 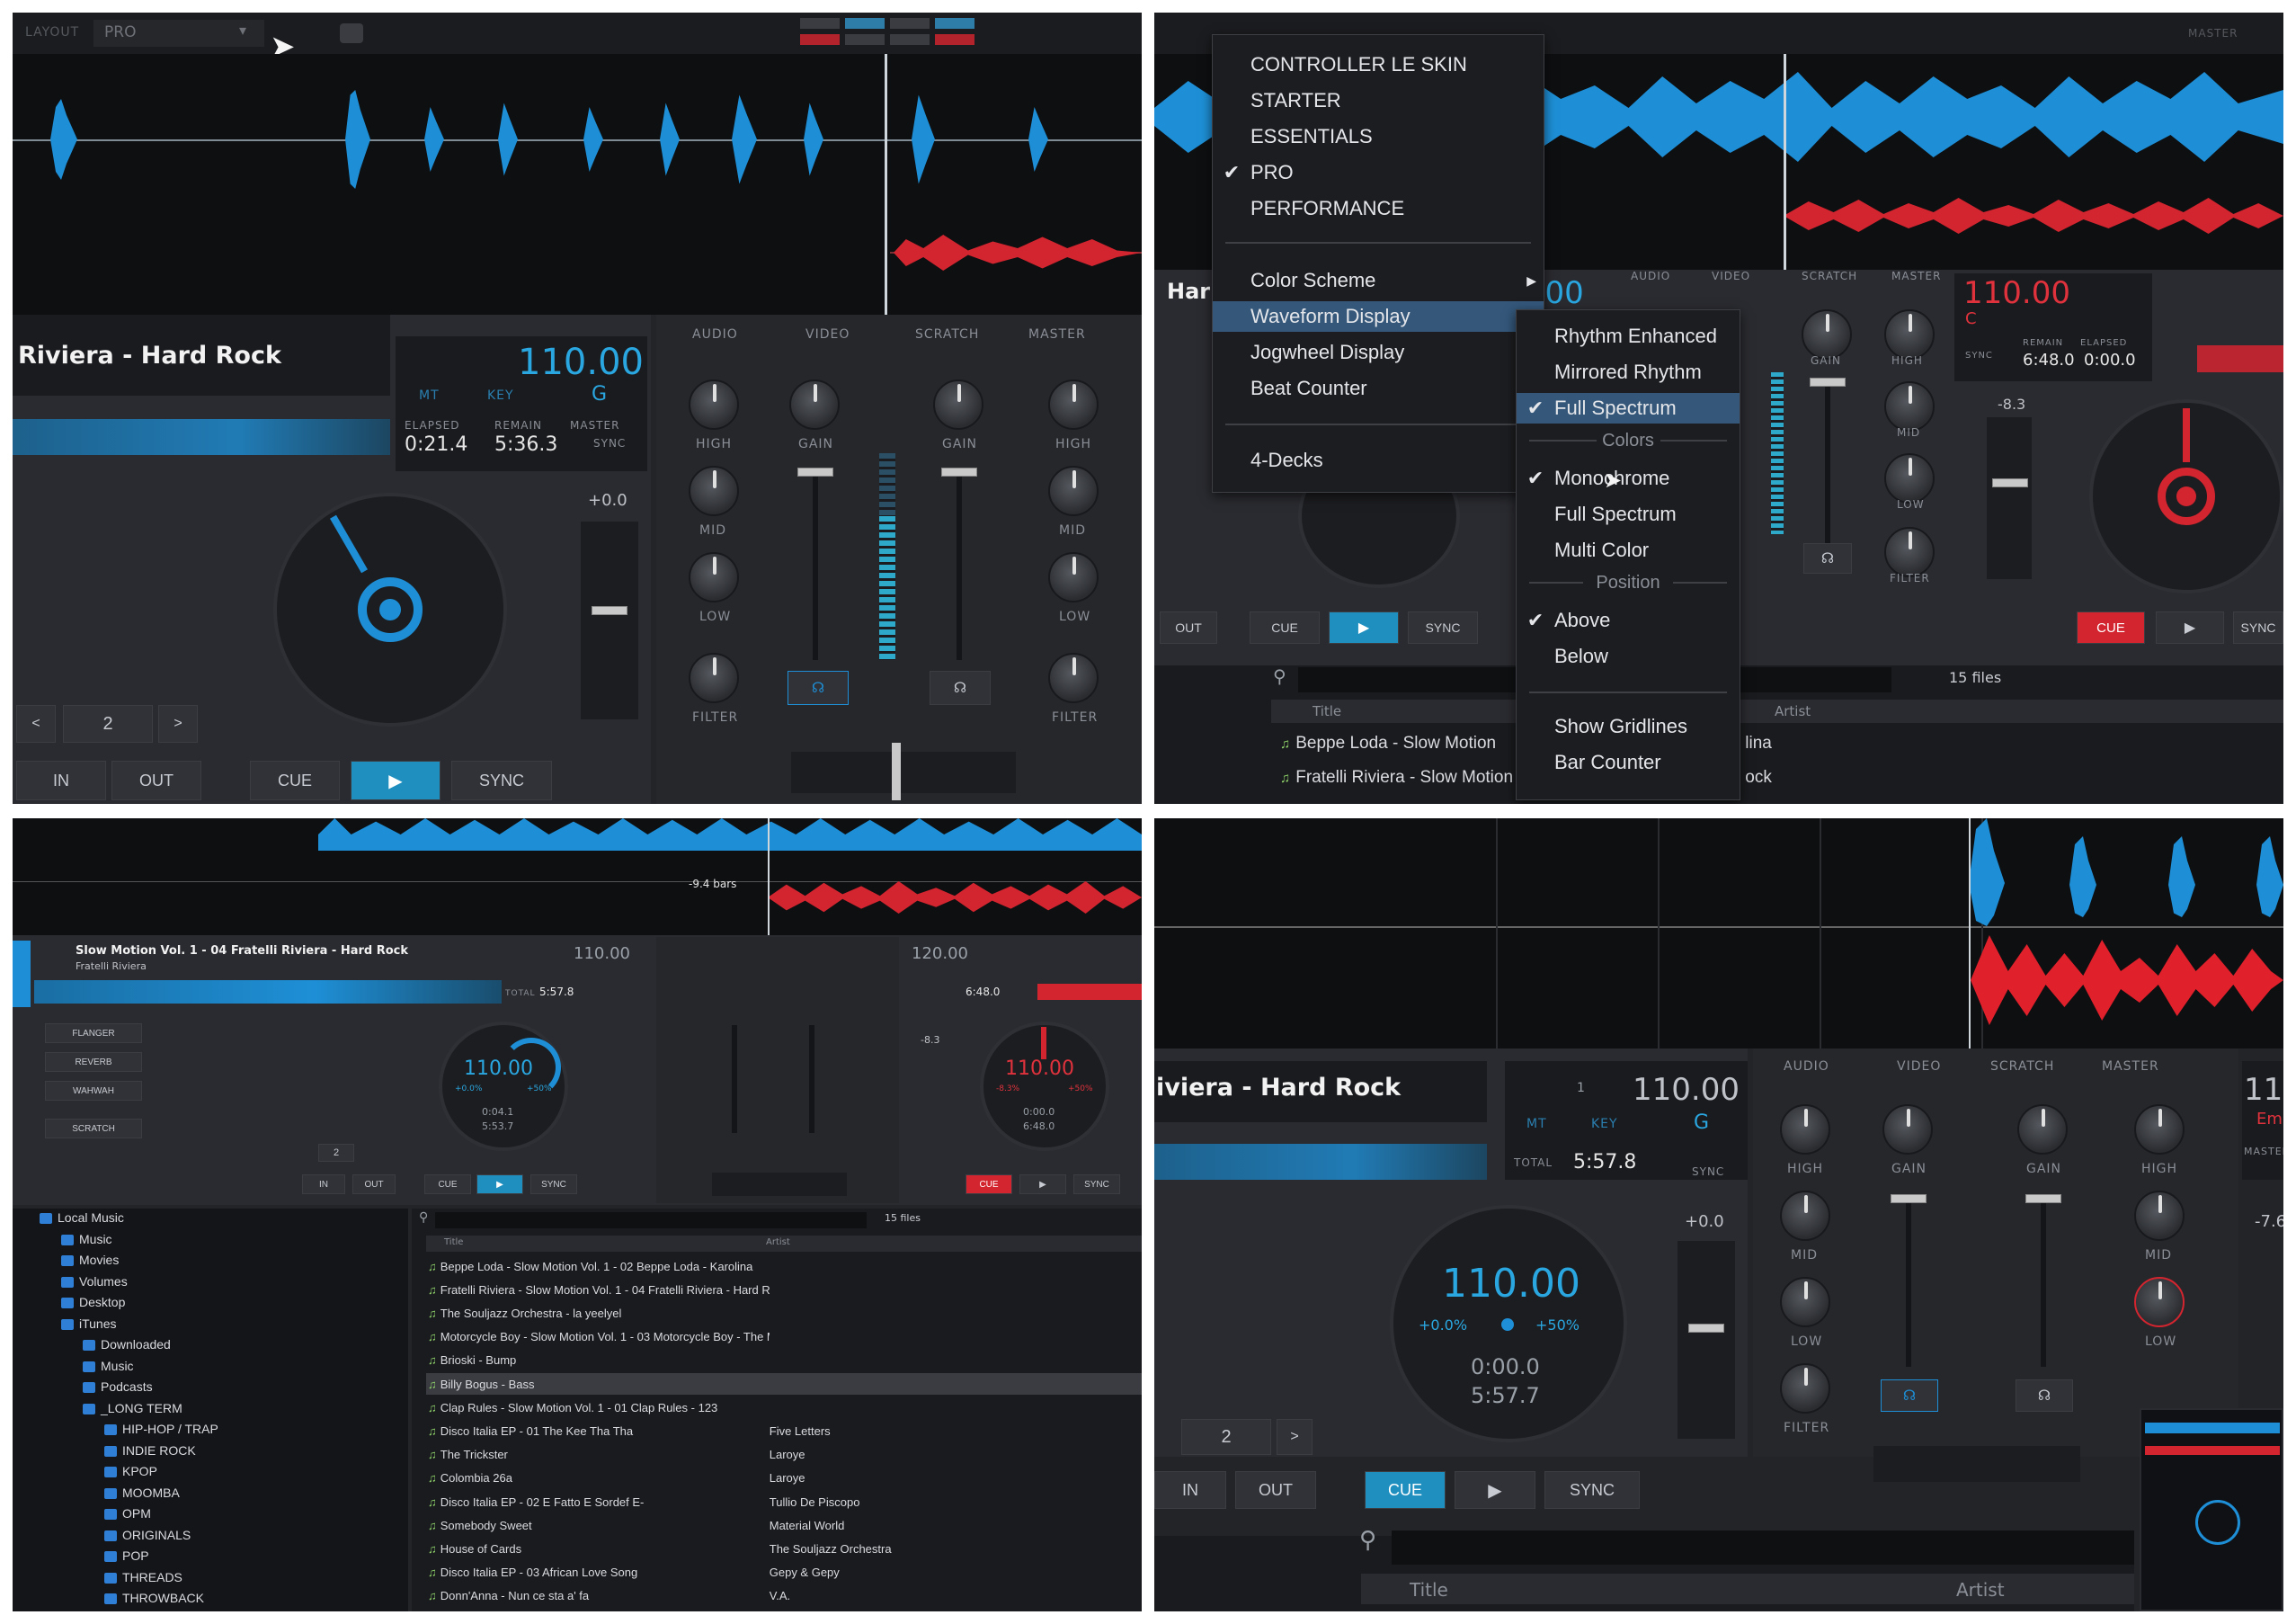 I want to click on menu-item-color-scheme: Color Scheme ▶, so click(x=1378, y=280).